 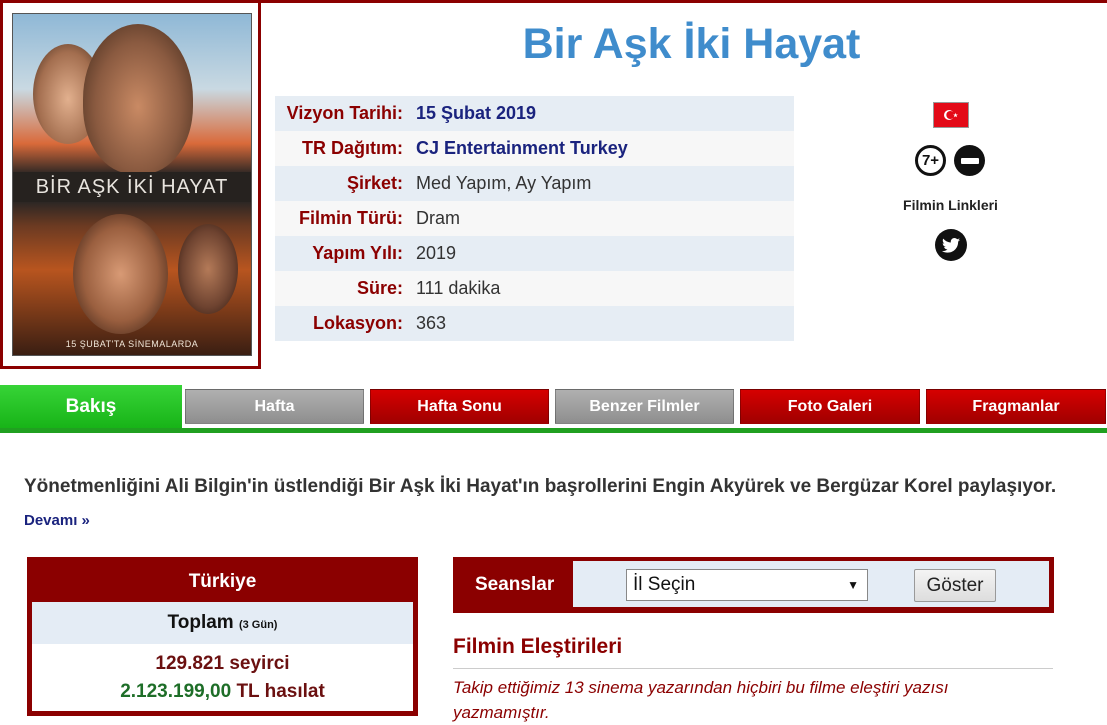 I want to click on info-value: 363, so click(x=431, y=323).